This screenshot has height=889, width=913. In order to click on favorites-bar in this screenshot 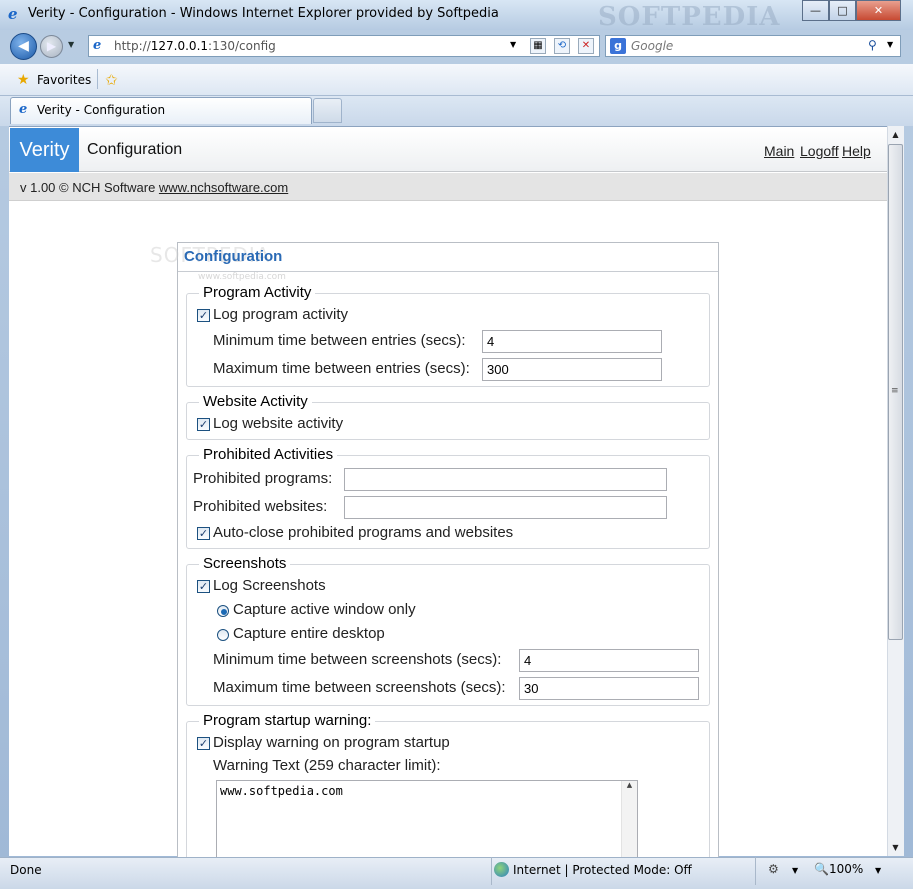, I will do `click(456, 80)`.